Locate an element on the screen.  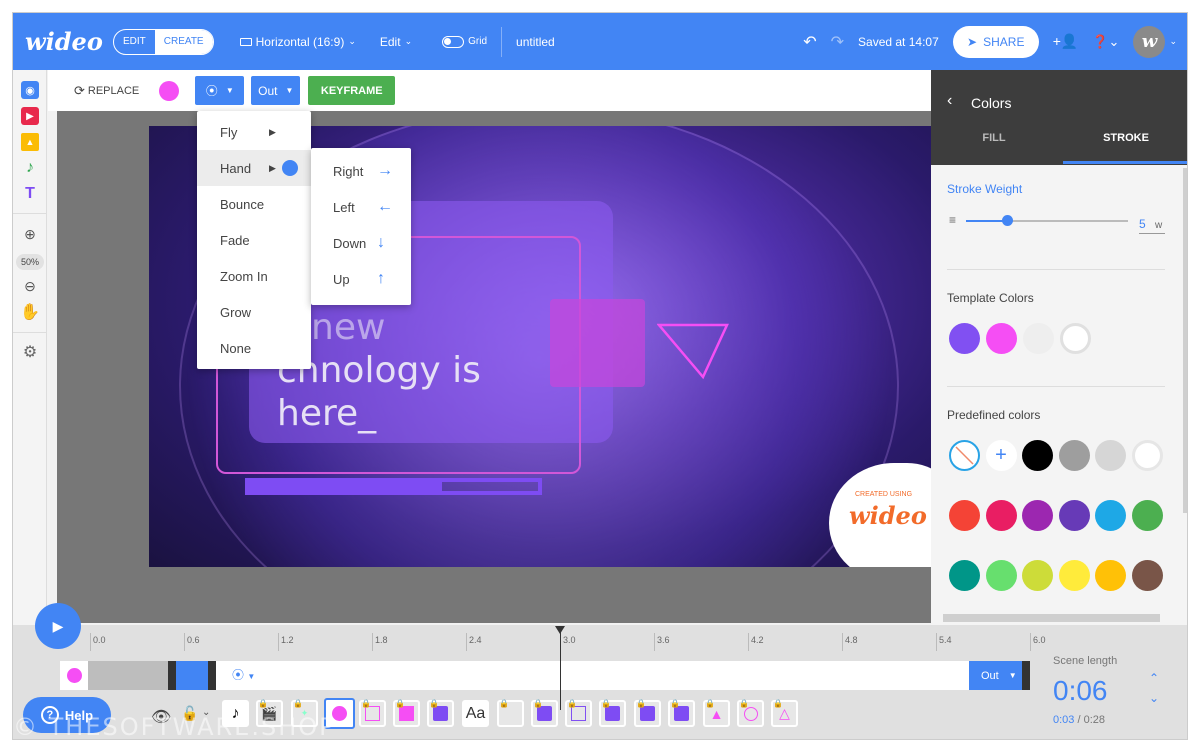
pink-rectangle is located at coordinates (597, 343).